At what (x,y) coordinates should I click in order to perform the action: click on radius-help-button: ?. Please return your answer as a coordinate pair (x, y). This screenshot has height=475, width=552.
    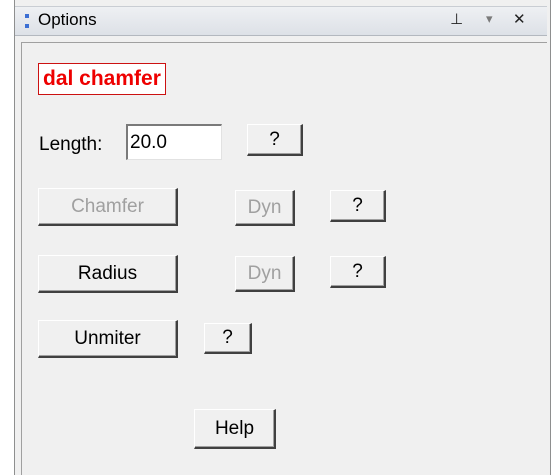
    Looking at the image, I should click on (358, 272).